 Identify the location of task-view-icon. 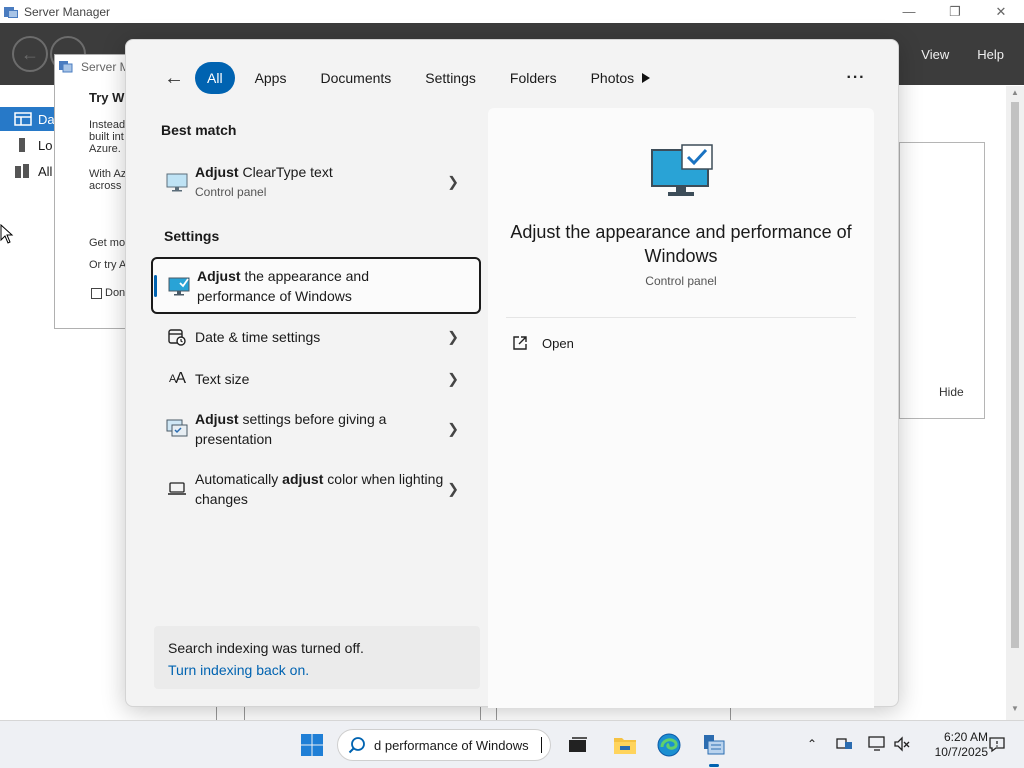
(578, 744).